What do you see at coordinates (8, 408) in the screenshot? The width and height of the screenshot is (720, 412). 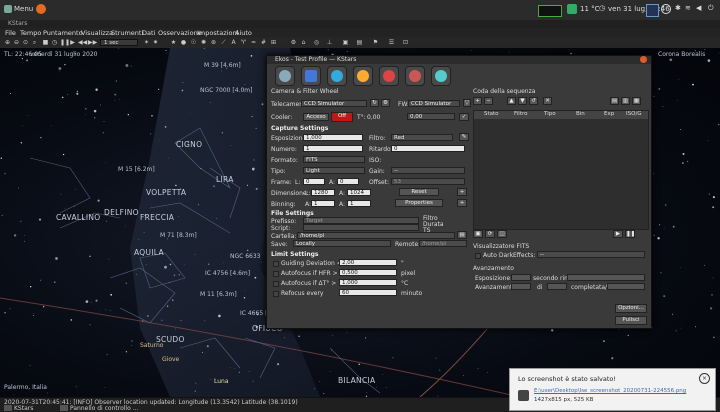 I see `taskbar-kstars-icon` at bounding box center [8, 408].